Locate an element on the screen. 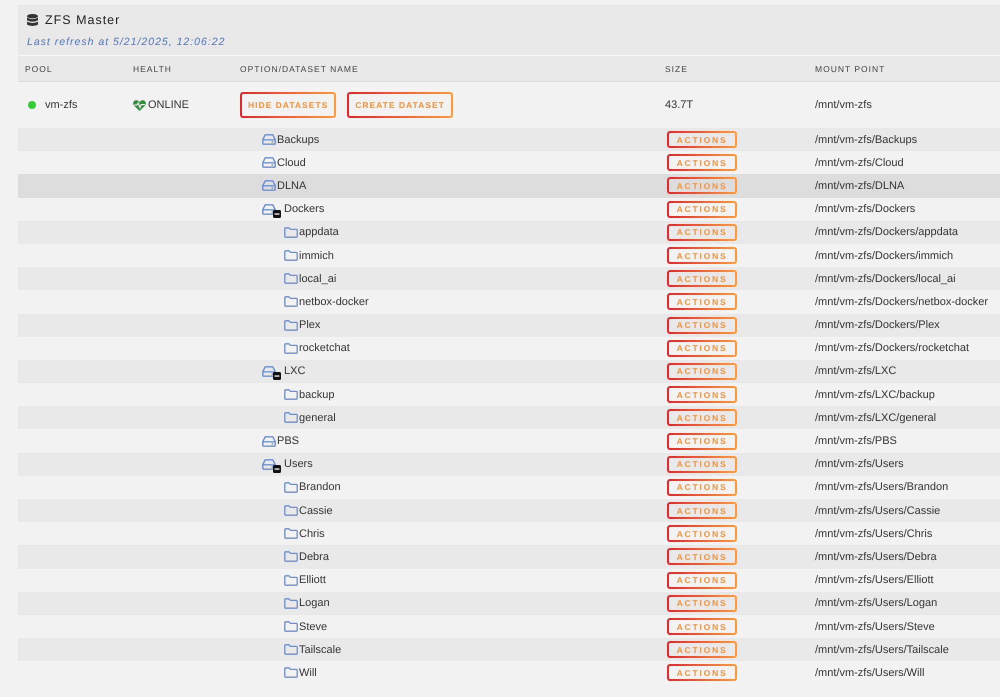 The width and height of the screenshot is (1000, 697). health-status: ONLINE is located at coordinates (168, 105).